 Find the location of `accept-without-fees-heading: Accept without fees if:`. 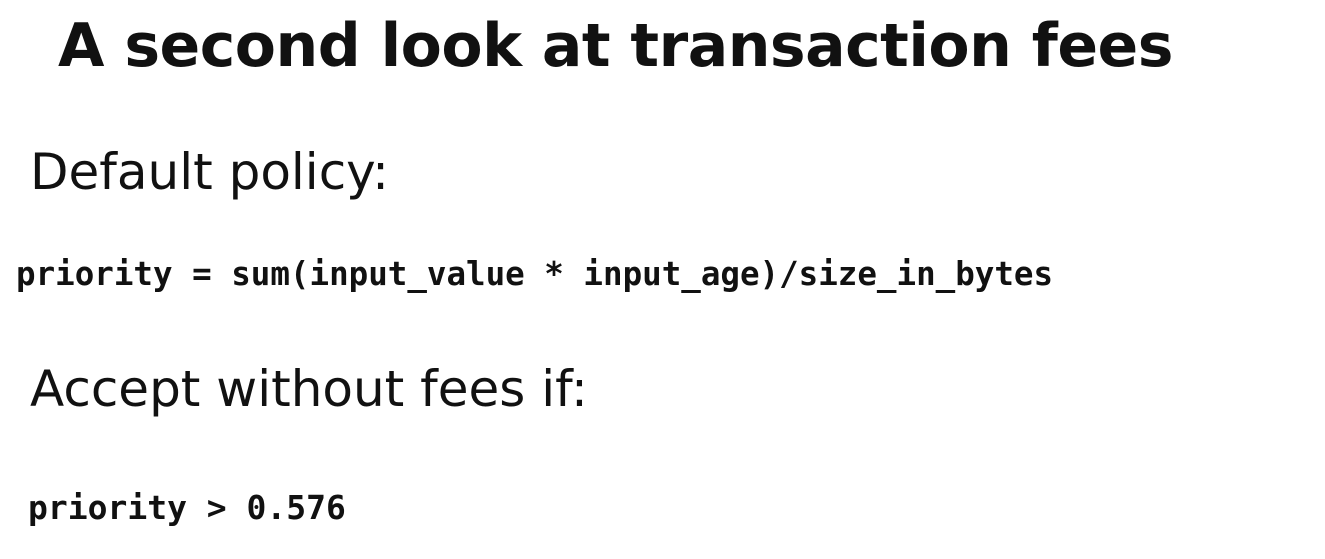

accept-without-fees-heading: Accept without fees if: is located at coordinates (309, 389).